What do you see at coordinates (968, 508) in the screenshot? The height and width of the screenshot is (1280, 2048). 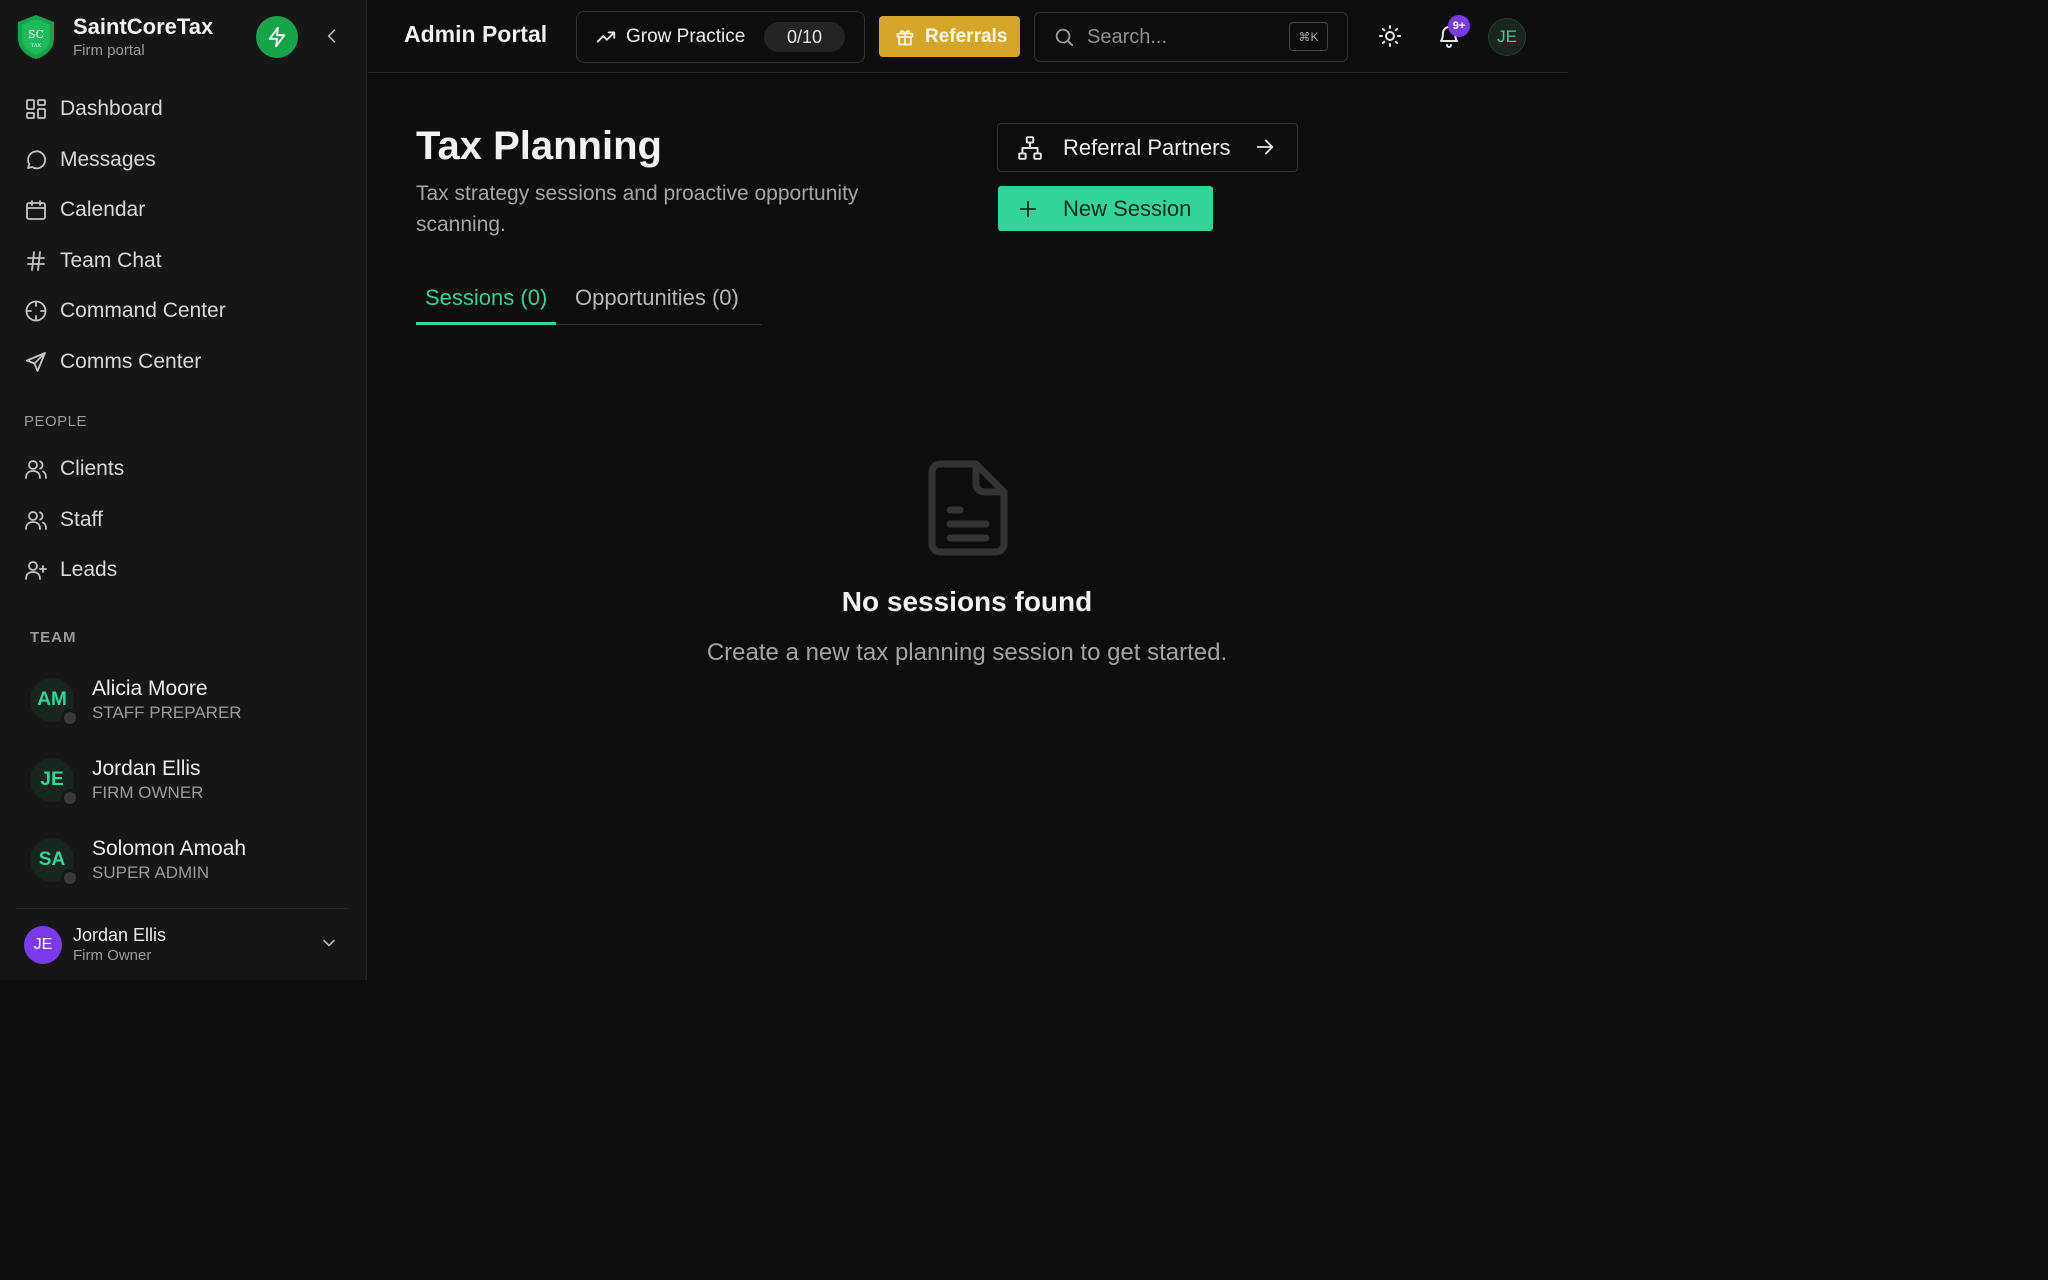 I see `file-text-icon` at bounding box center [968, 508].